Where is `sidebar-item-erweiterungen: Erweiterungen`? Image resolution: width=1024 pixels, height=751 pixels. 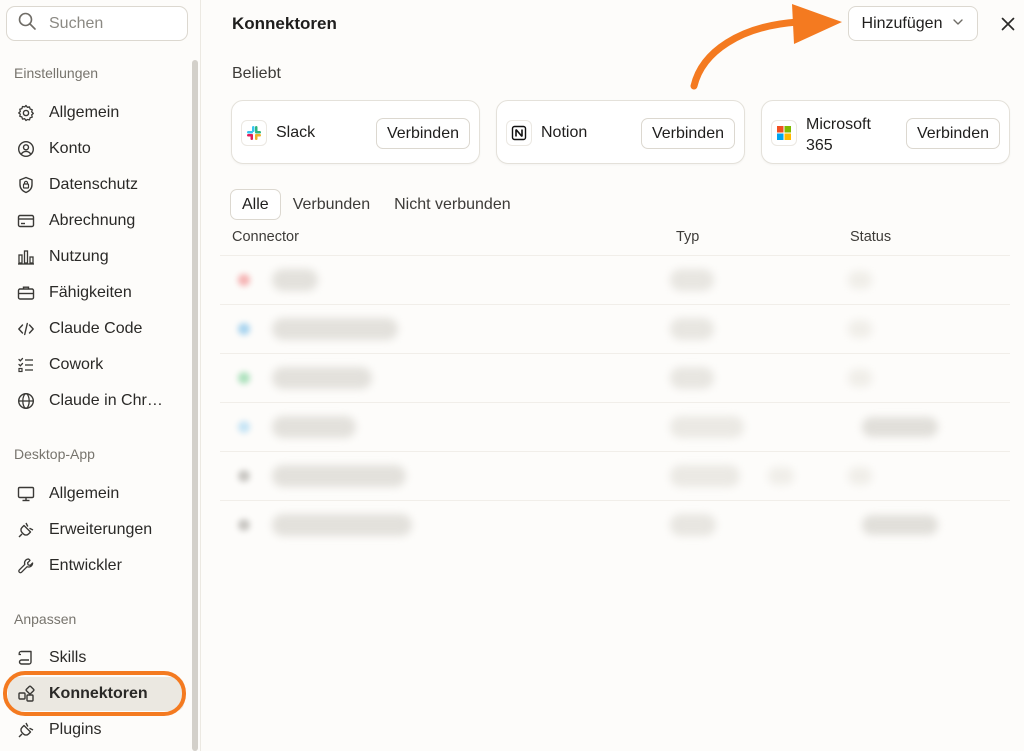 sidebar-item-erweiterungen: Erweiterungen is located at coordinates (96, 530).